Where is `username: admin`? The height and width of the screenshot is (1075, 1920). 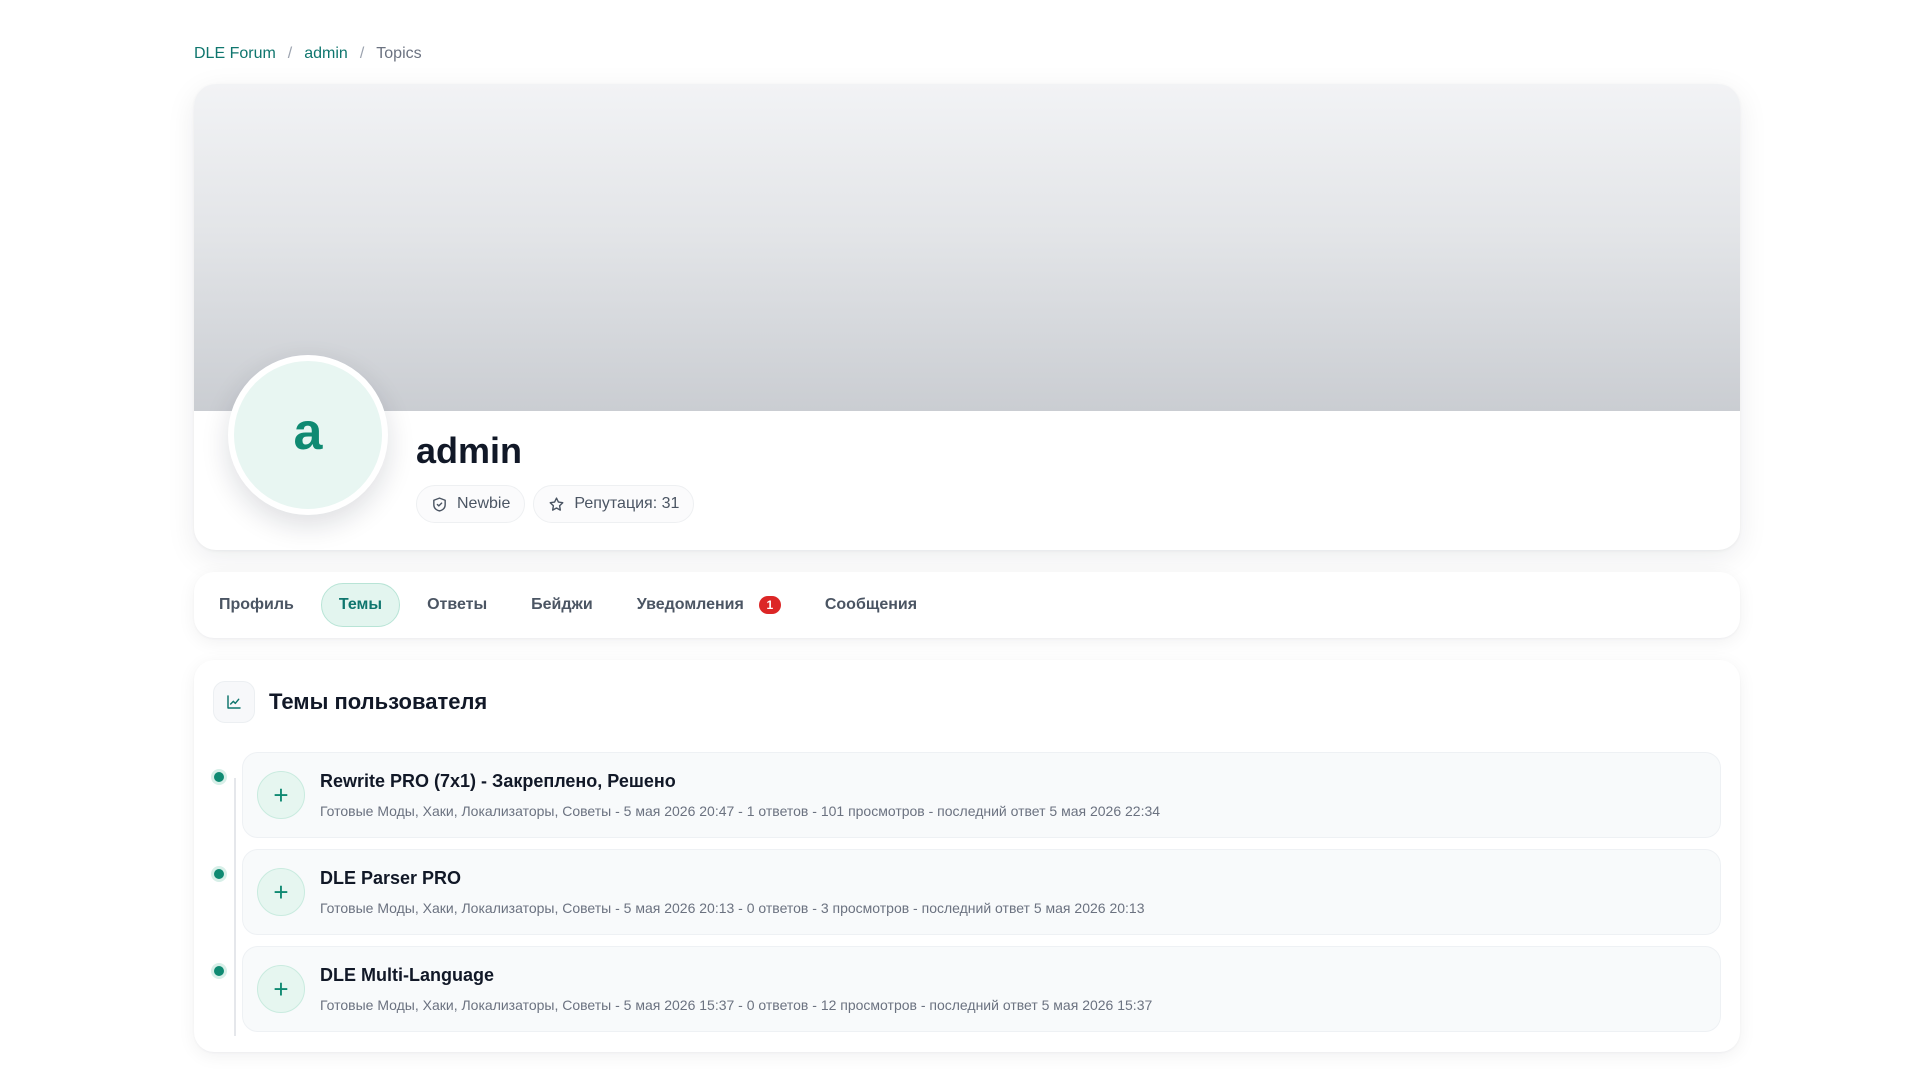
username: admin is located at coordinates (469, 450).